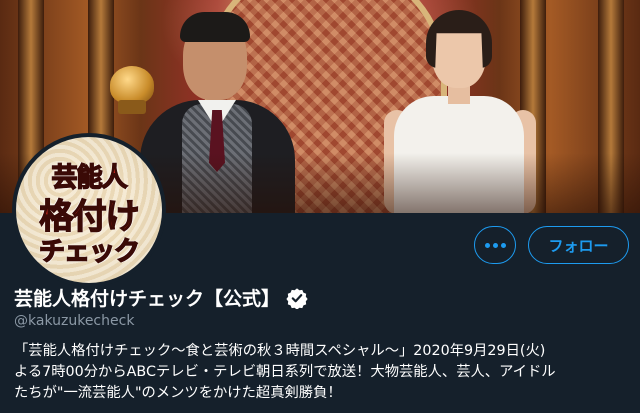 The width and height of the screenshot is (640, 413). I want to click on follow-button: フォロー, so click(578, 245).